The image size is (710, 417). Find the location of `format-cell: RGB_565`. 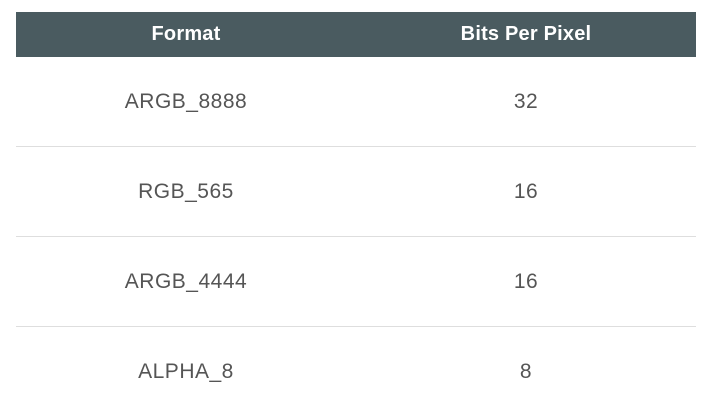

format-cell: RGB_565 is located at coordinates (186, 191).